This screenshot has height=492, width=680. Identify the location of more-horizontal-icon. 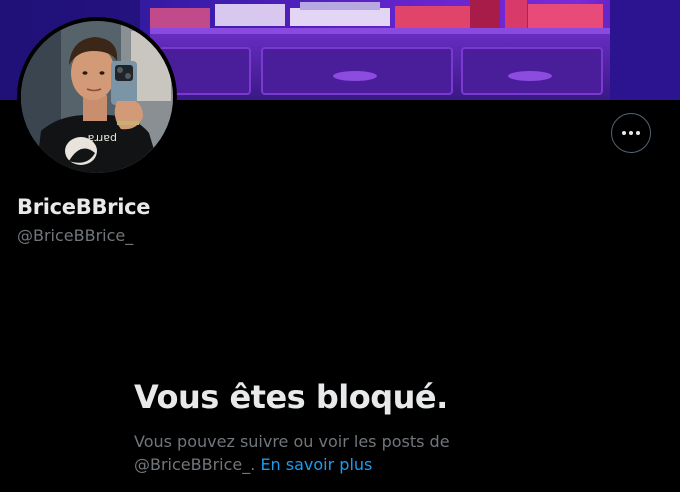
(631, 133).